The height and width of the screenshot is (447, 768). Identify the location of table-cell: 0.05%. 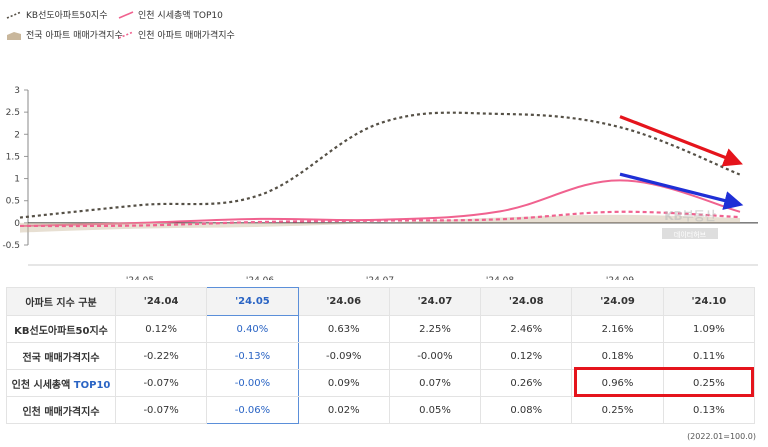
(435, 410).